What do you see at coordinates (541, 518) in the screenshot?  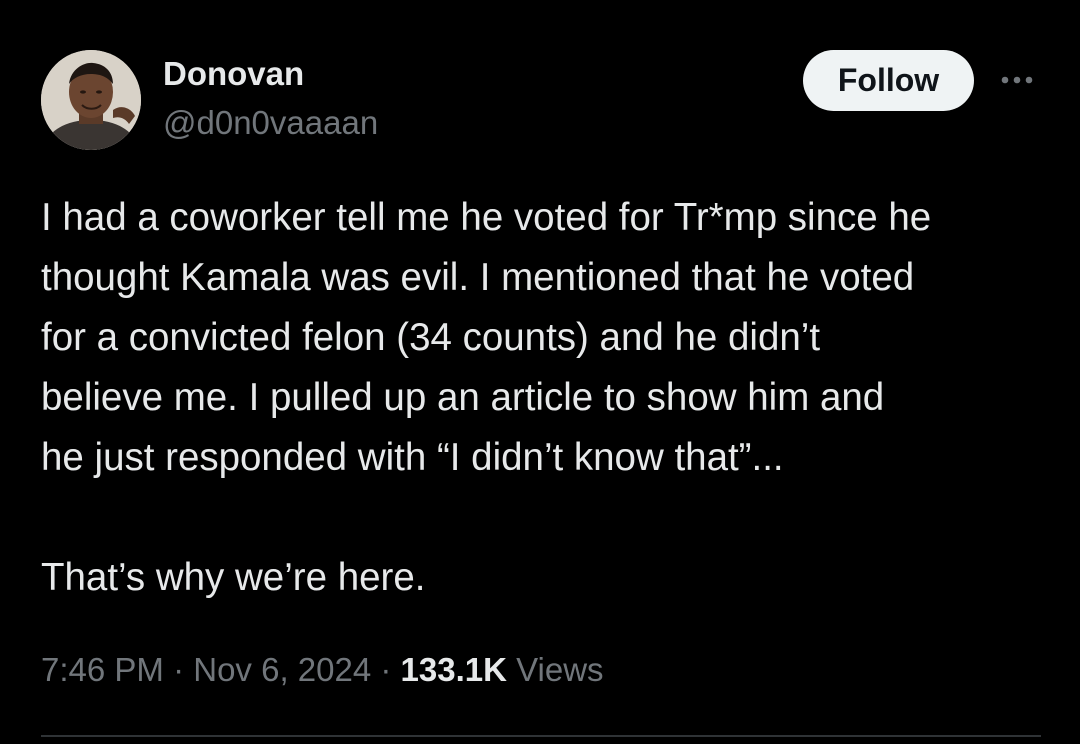 I see `paragraph-break` at bounding box center [541, 518].